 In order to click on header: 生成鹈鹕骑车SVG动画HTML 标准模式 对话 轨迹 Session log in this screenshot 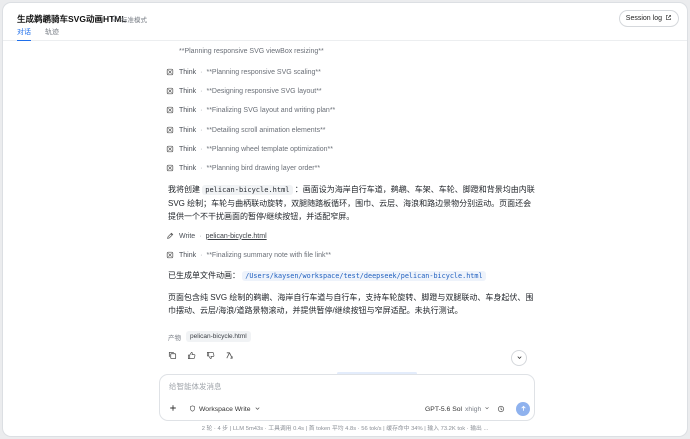, I will do `click(345, 22)`.